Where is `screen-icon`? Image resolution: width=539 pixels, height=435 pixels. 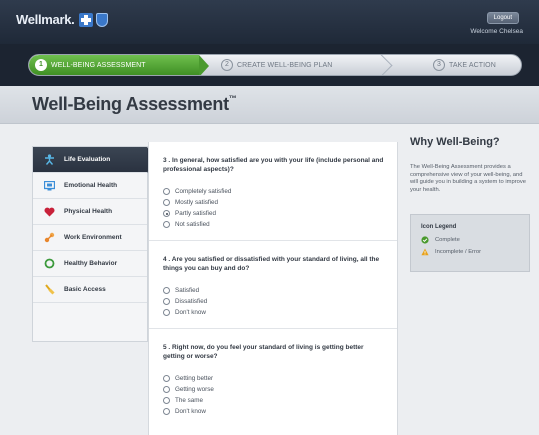 screen-icon is located at coordinates (49, 185).